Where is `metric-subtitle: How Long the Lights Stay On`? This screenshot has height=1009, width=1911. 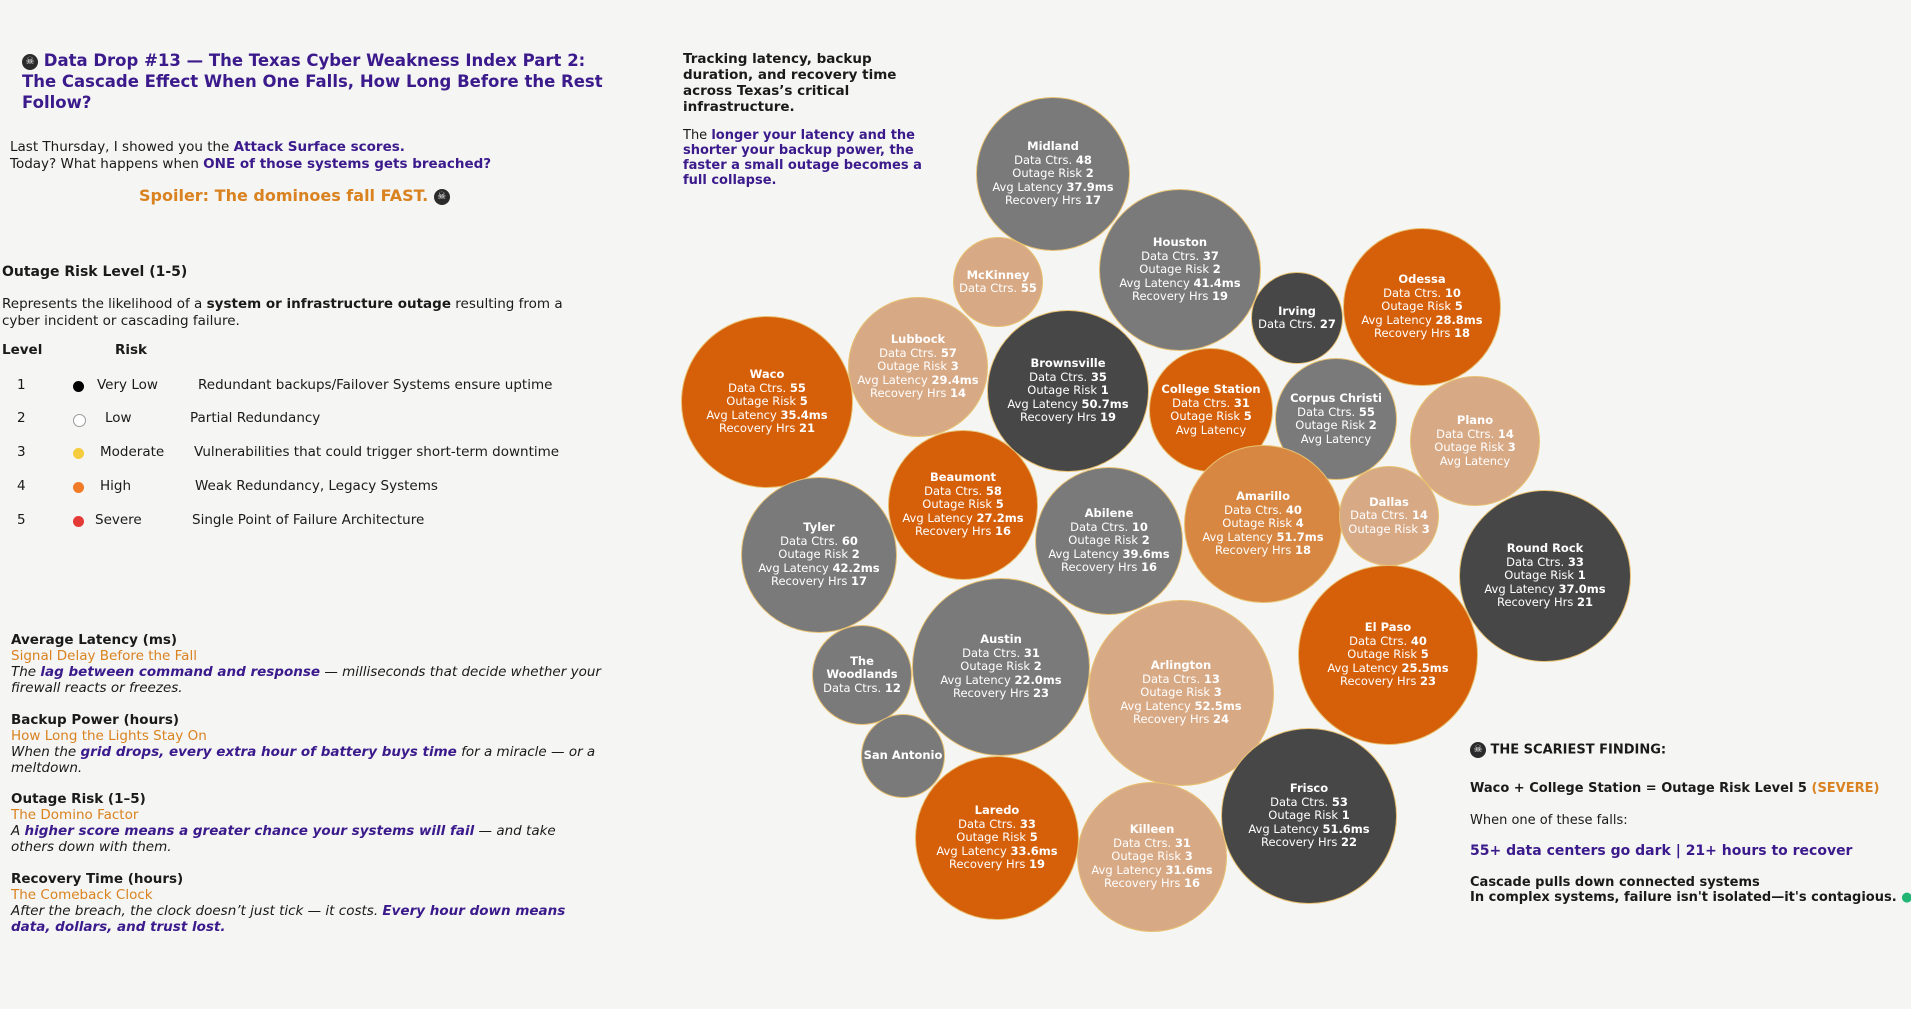
metric-subtitle: How Long the Lights Stay On is located at coordinates (109, 736).